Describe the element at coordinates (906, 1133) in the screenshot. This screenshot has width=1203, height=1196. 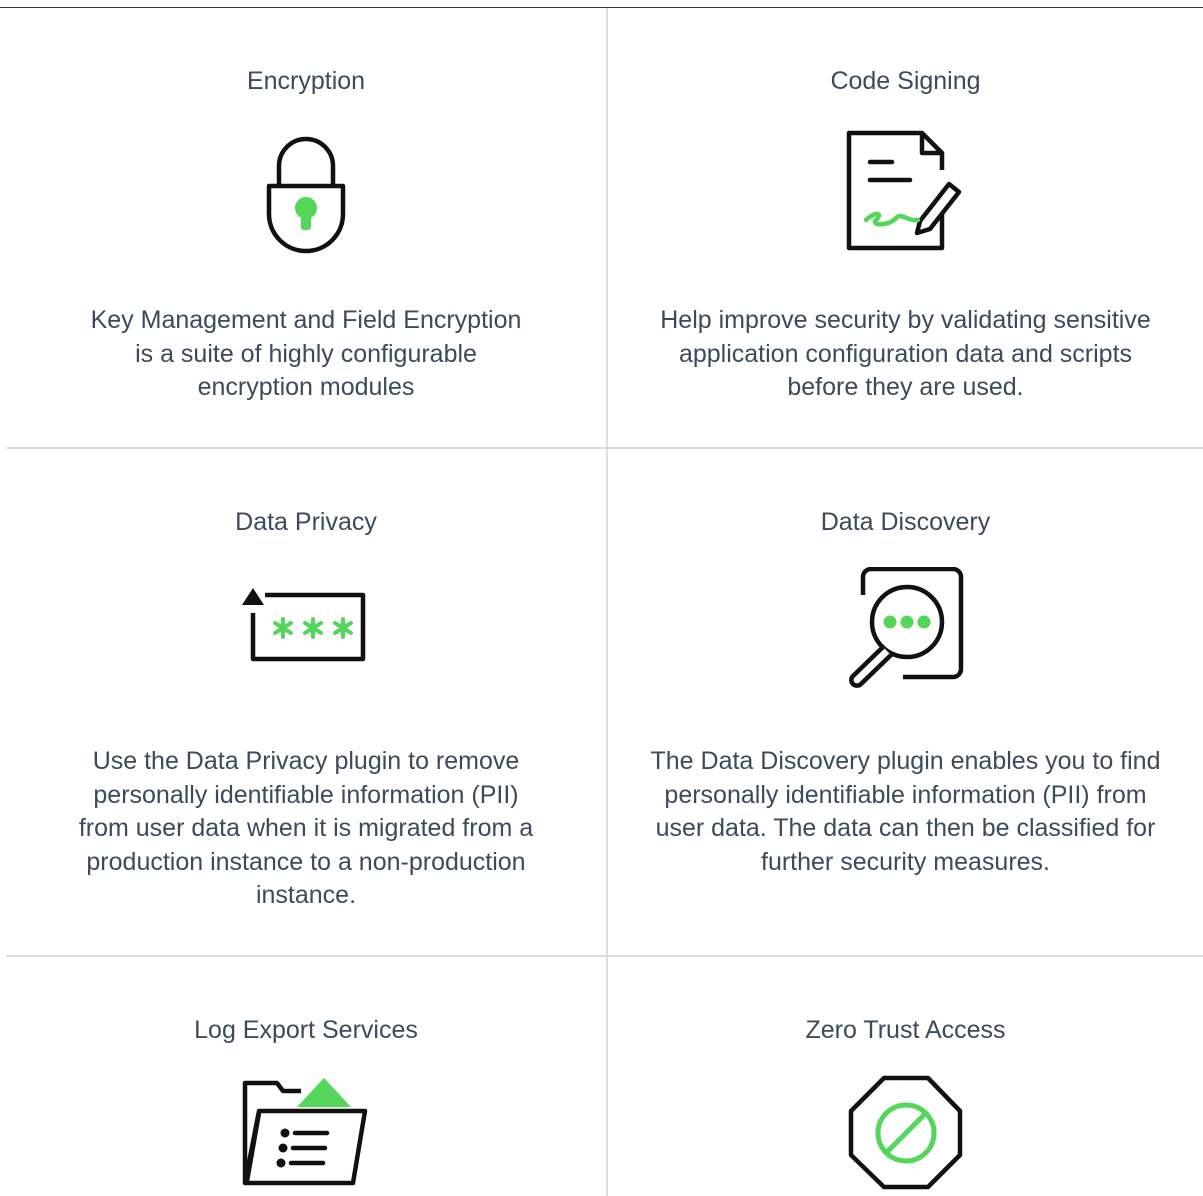
I see `blocked-octagon-icon` at that location.